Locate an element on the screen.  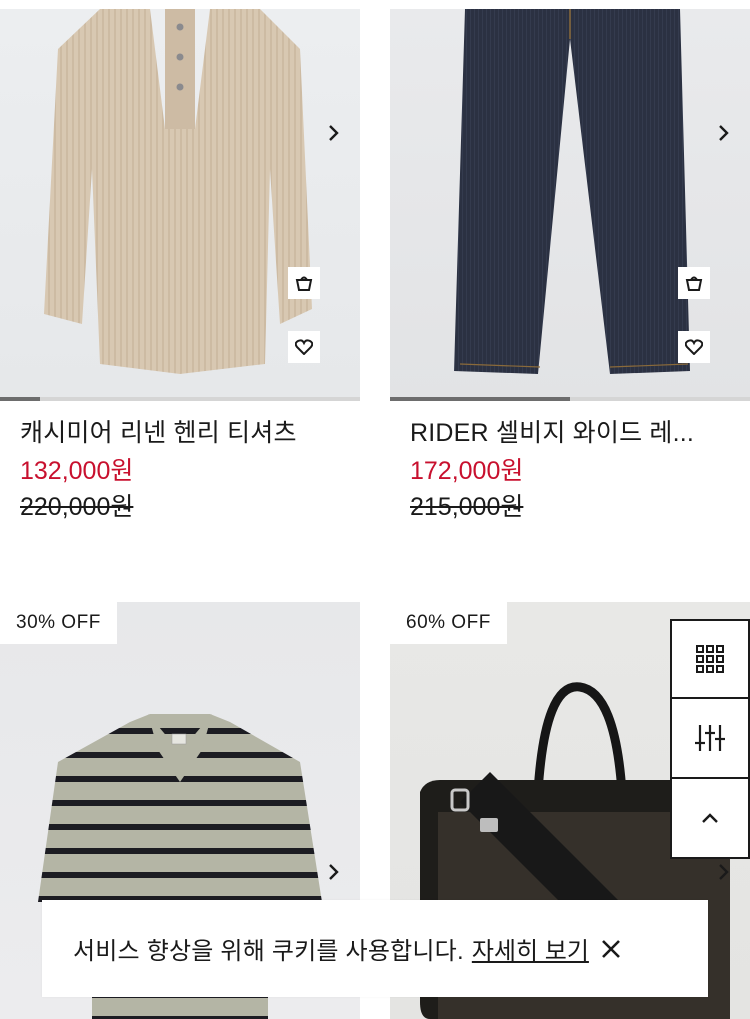
grid-view-icon is located at coordinates (710, 659).